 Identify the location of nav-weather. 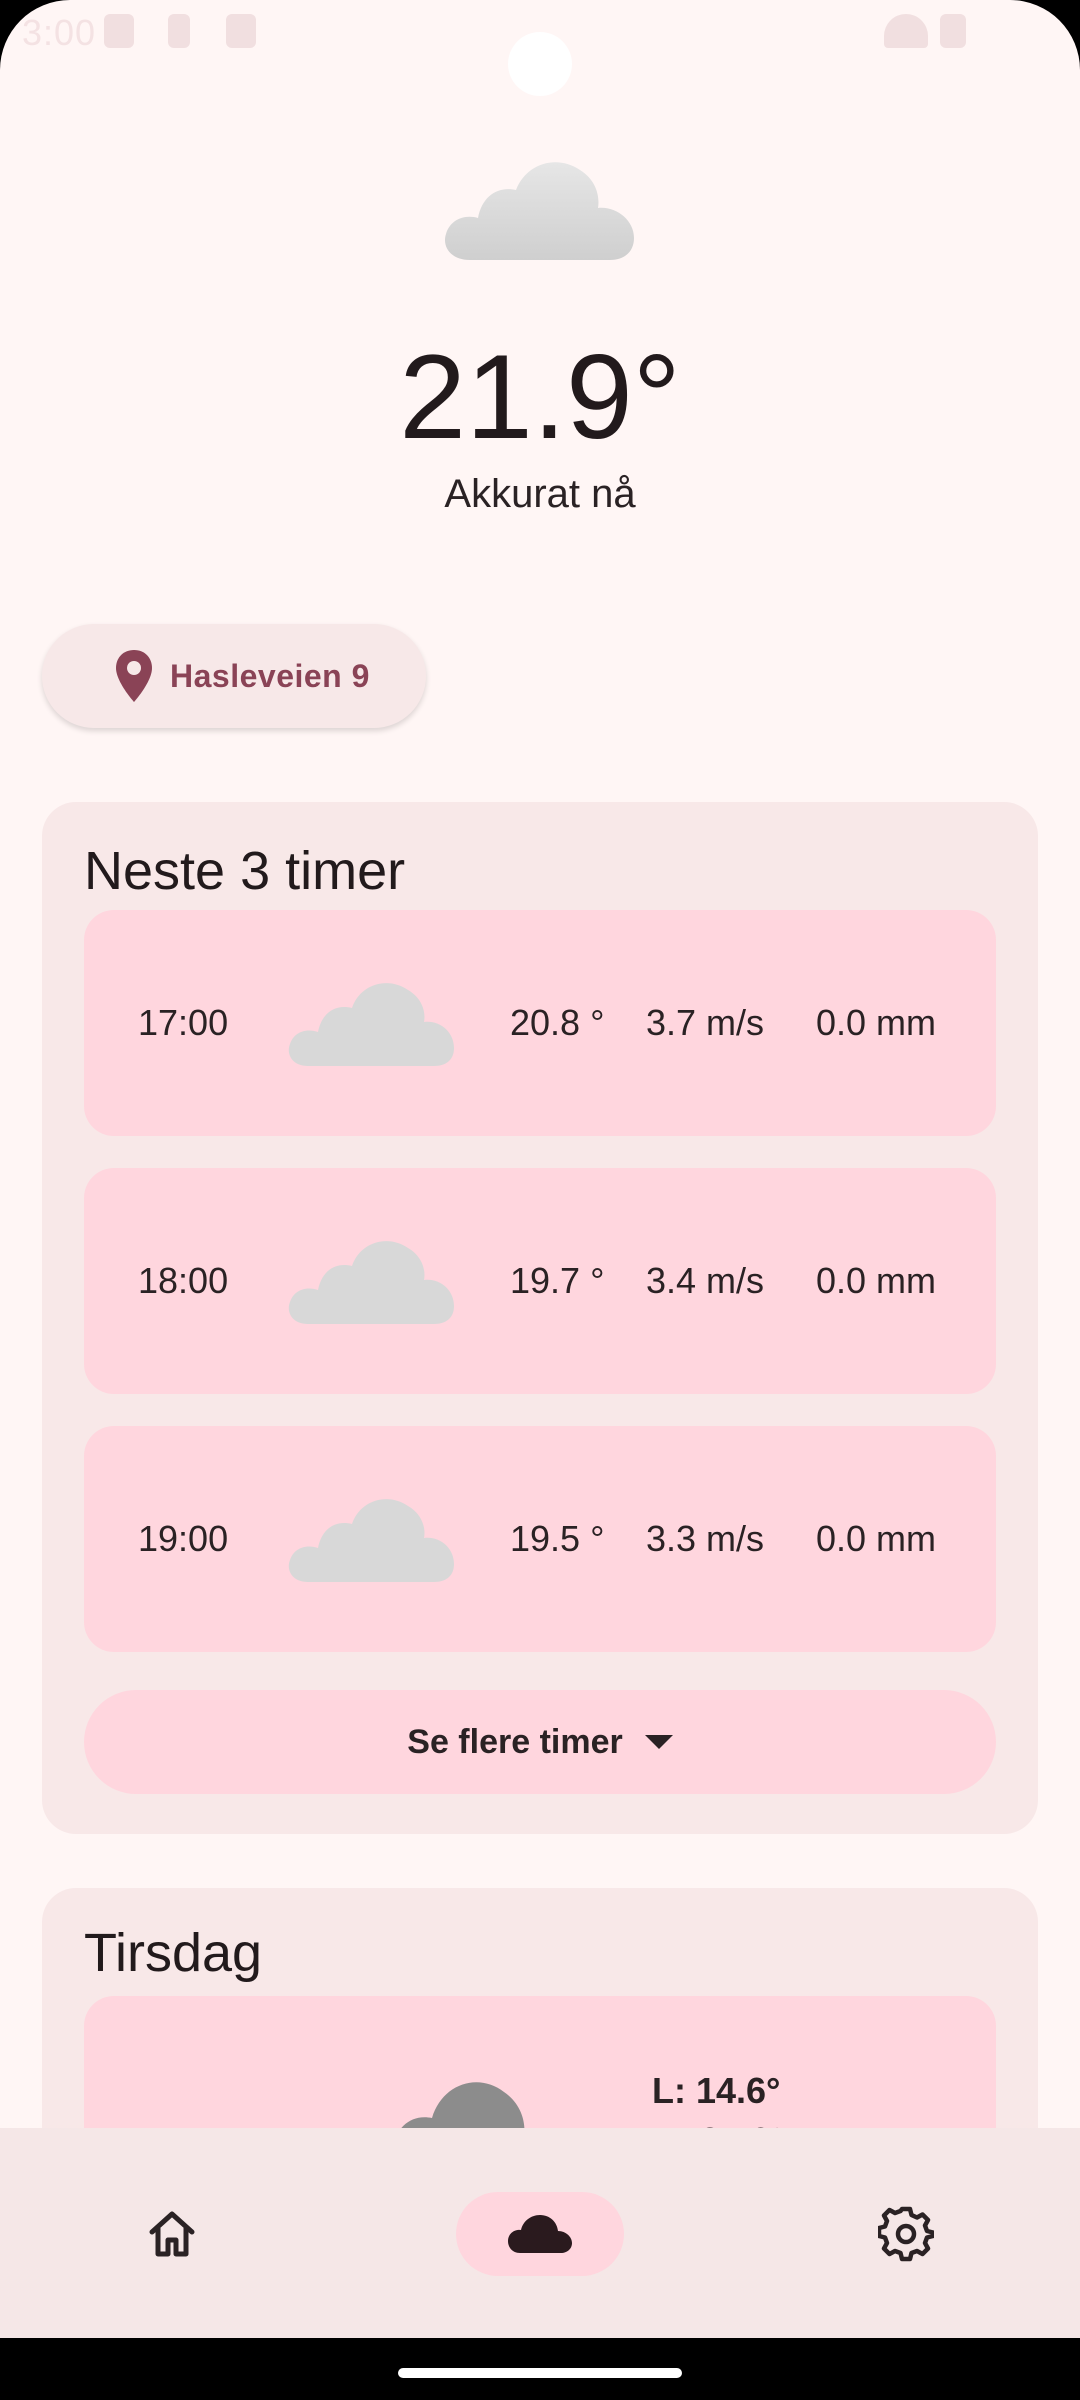
(540, 2234).